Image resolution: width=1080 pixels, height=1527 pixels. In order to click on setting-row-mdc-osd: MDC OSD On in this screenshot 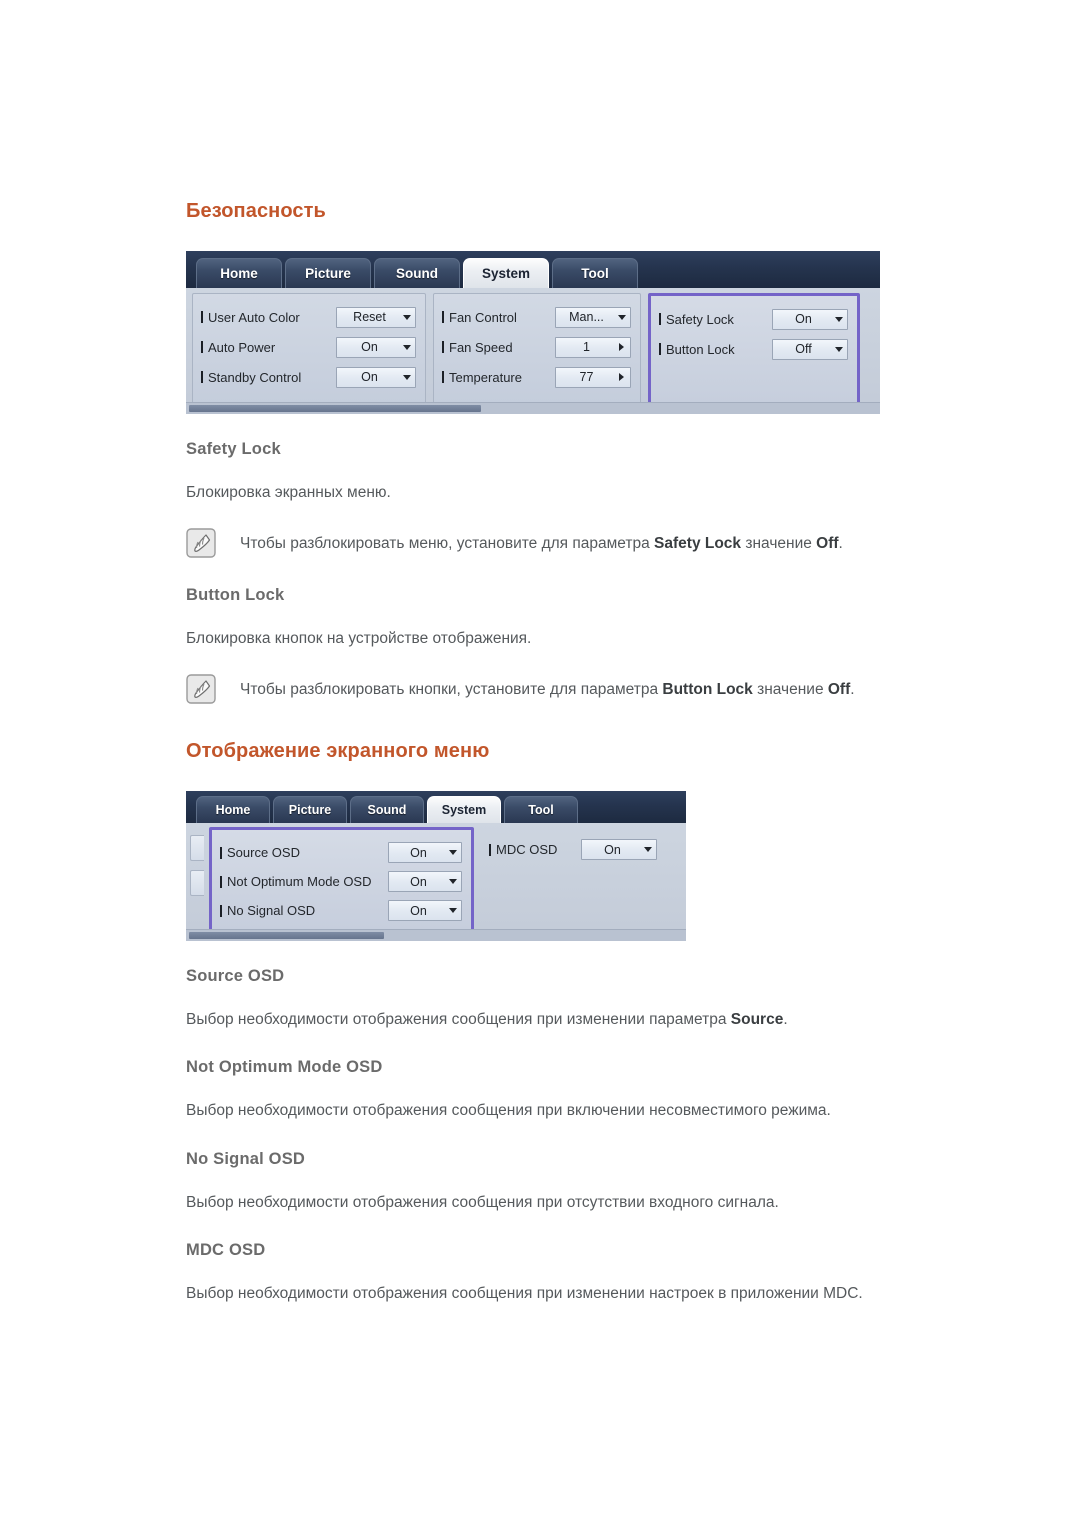, I will do `click(573, 849)`.